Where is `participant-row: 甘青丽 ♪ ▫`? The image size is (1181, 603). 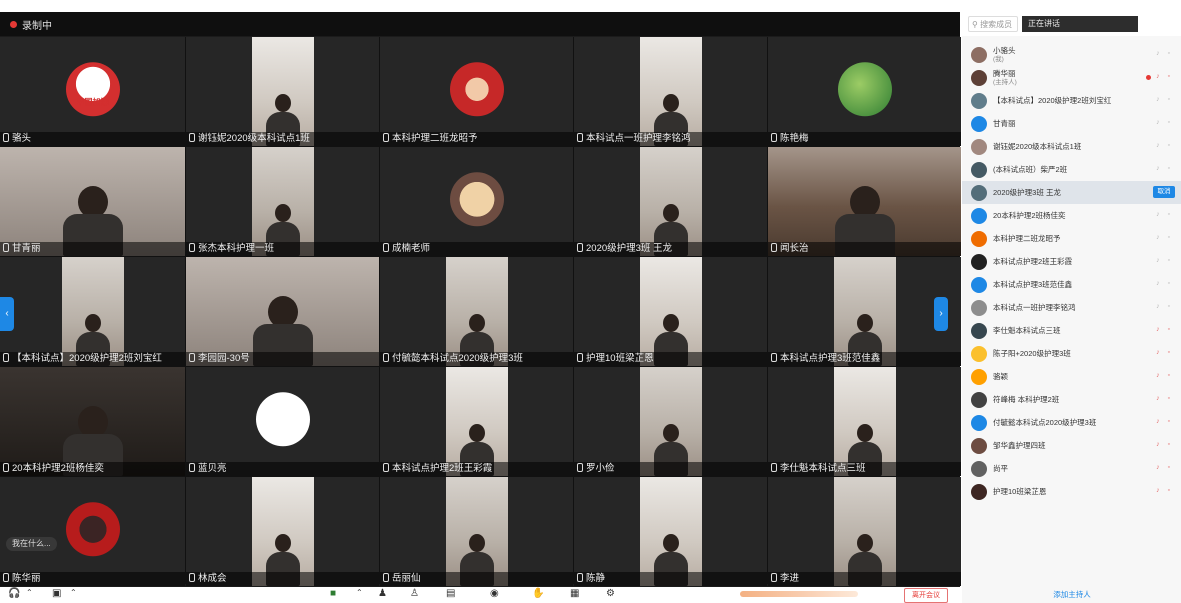
participant-row: 甘青丽 ♪ ▫ is located at coordinates (1071, 123).